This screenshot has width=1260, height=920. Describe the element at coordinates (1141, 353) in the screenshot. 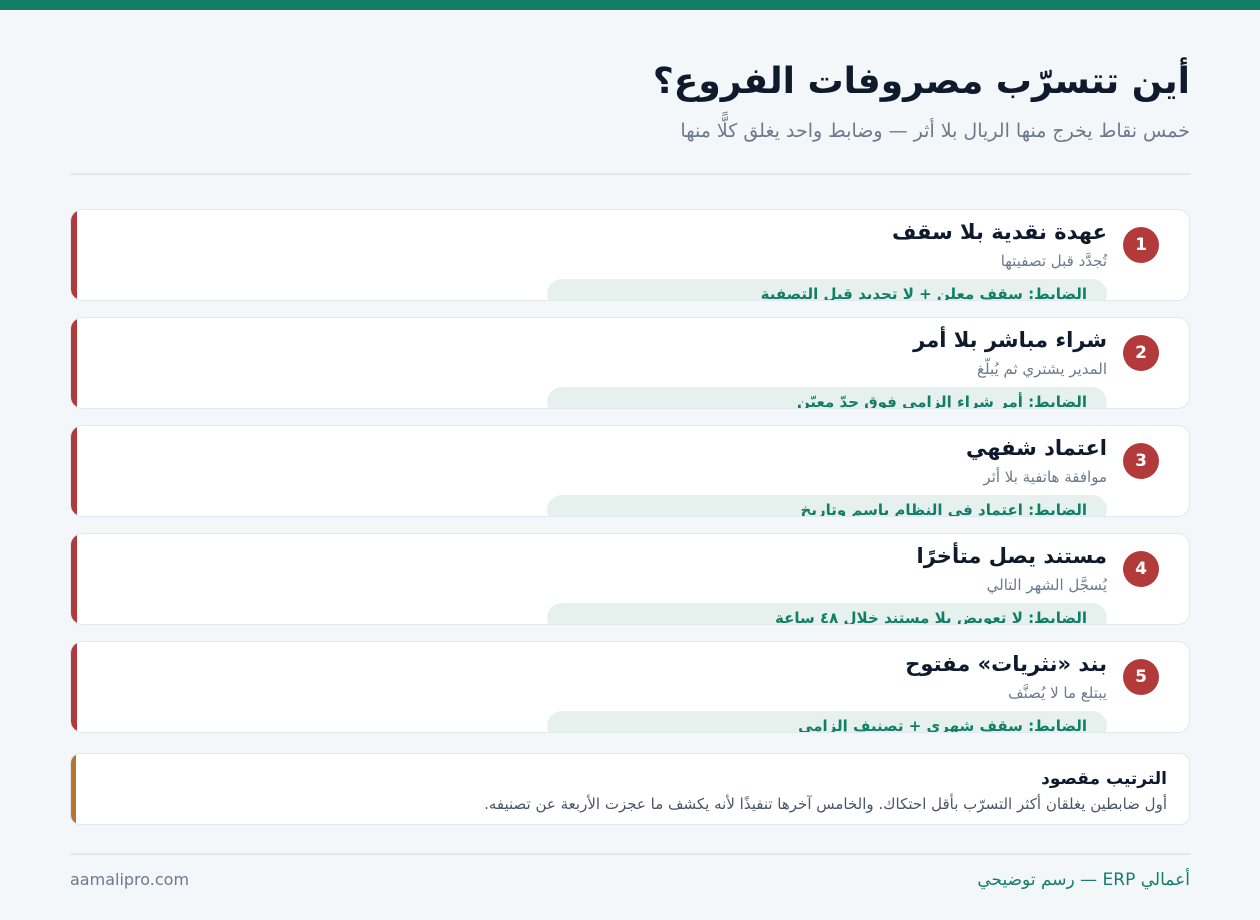

I see `number-badge: 2` at that location.